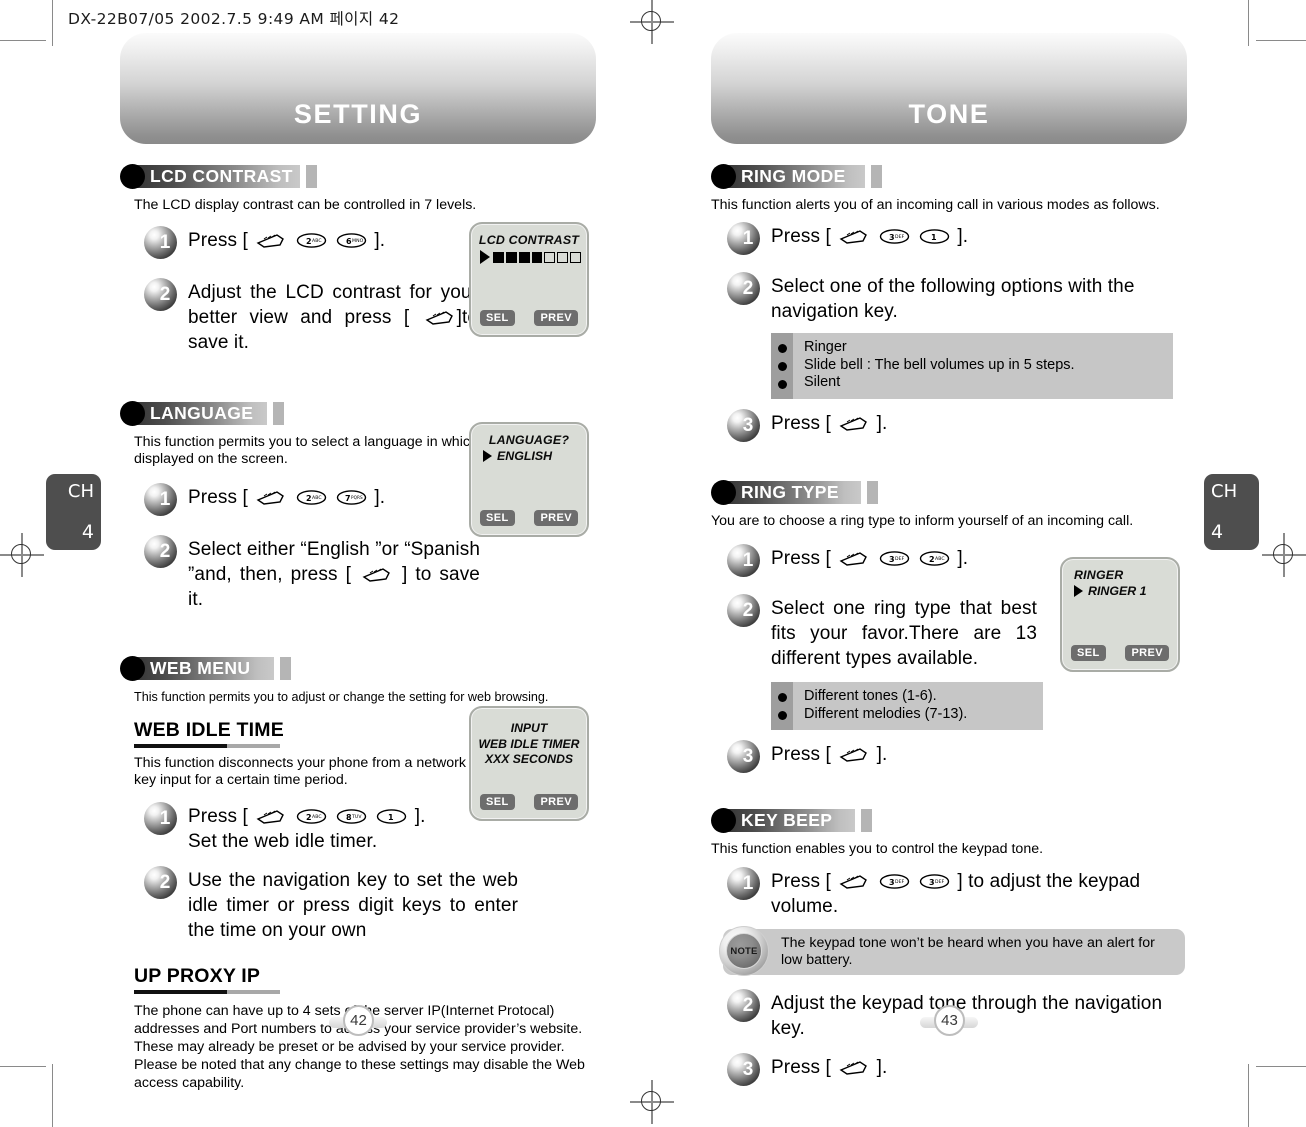  I want to click on step-text-bracket-open: [, so click(406, 317).